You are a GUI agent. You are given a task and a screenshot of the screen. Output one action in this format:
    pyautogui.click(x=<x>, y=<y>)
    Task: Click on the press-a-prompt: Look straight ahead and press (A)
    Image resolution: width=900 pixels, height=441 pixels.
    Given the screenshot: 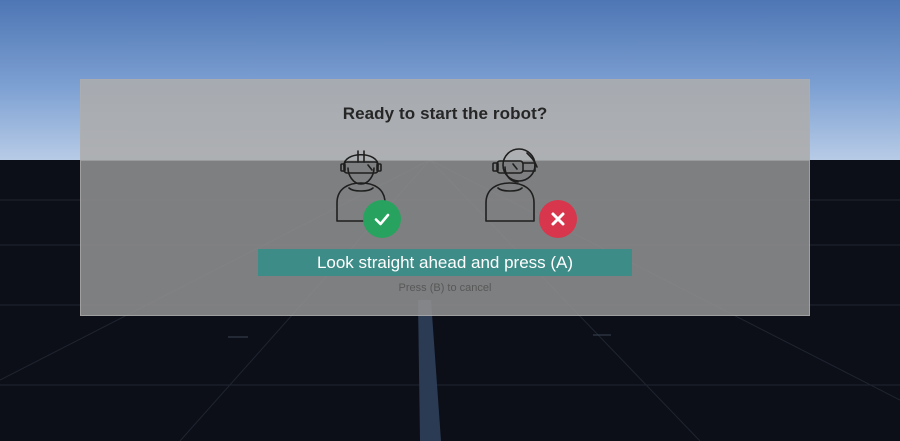 What is the action you would take?
    pyautogui.click(x=445, y=262)
    